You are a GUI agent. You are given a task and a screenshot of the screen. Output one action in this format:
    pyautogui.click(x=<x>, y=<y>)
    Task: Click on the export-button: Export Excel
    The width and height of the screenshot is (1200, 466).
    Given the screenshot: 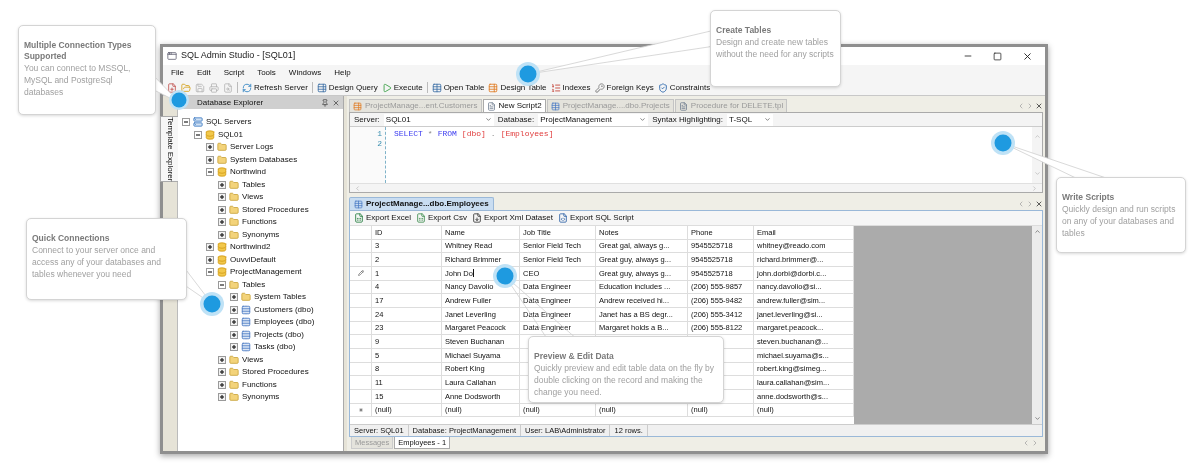 What is the action you would take?
    pyautogui.click(x=382, y=218)
    